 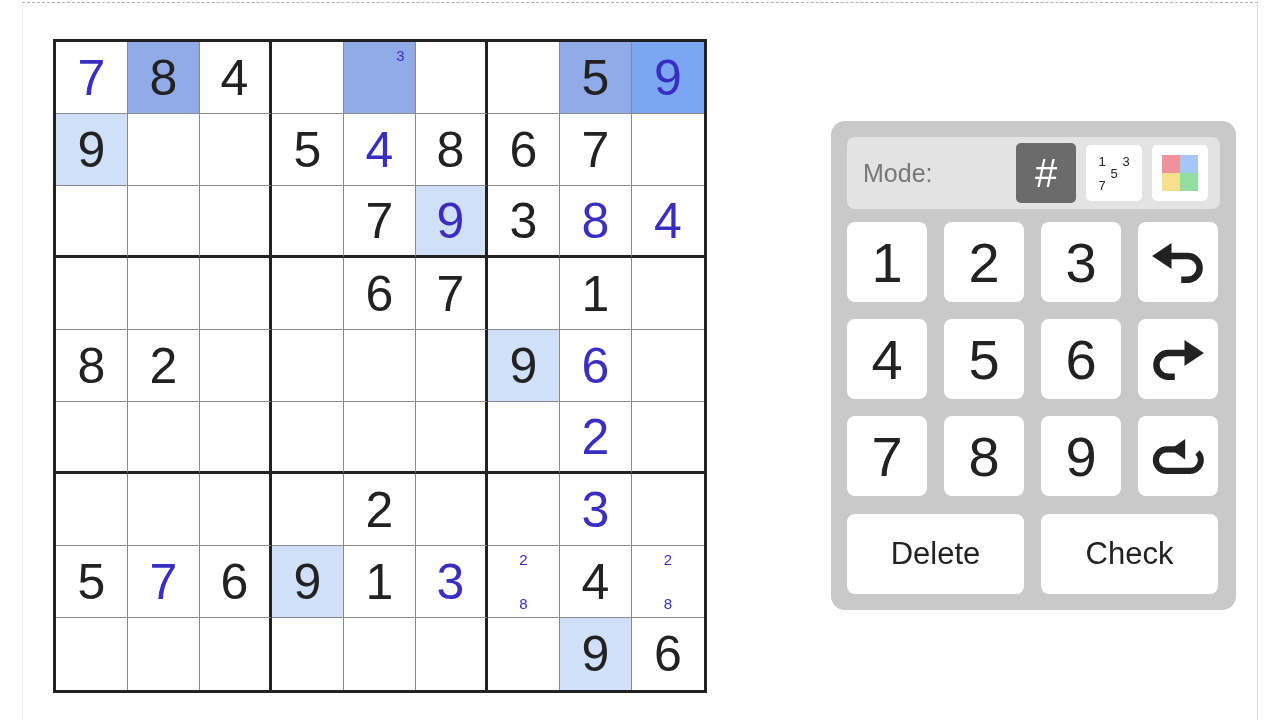 I want to click on mode-label: Mode:, so click(x=898, y=173).